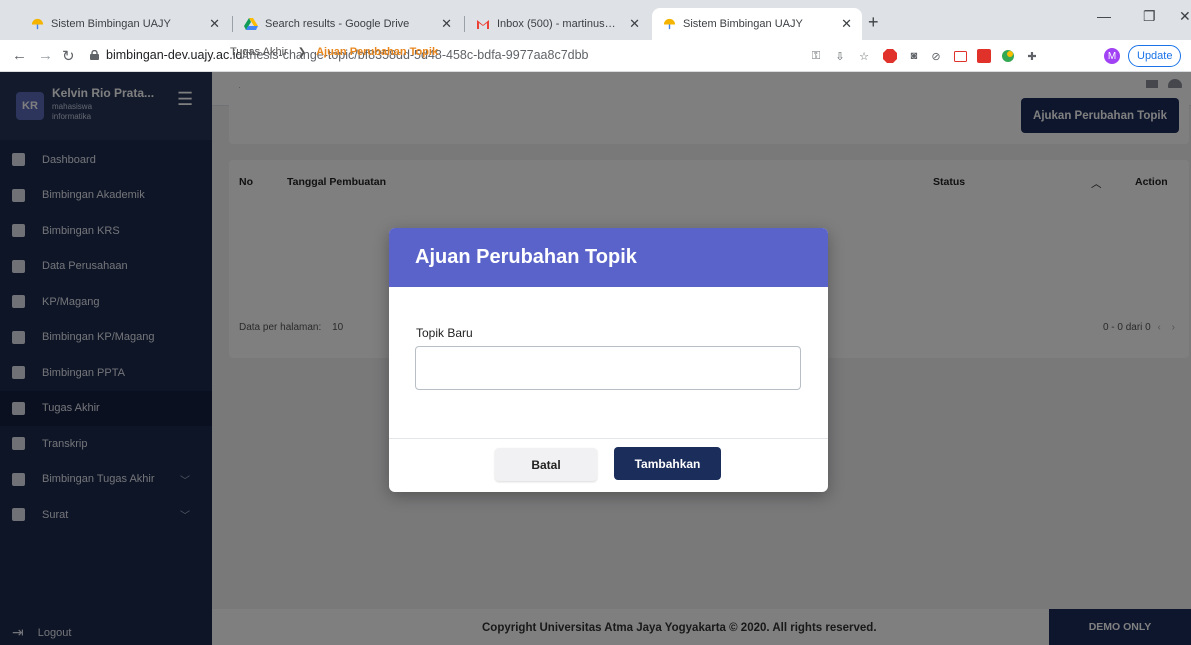 This screenshot has height=645, width=1191. What do you see at coordinates (840, 56) in the screenshot?
I see `install-icon: ⇩` at bounding box center [840, 56].